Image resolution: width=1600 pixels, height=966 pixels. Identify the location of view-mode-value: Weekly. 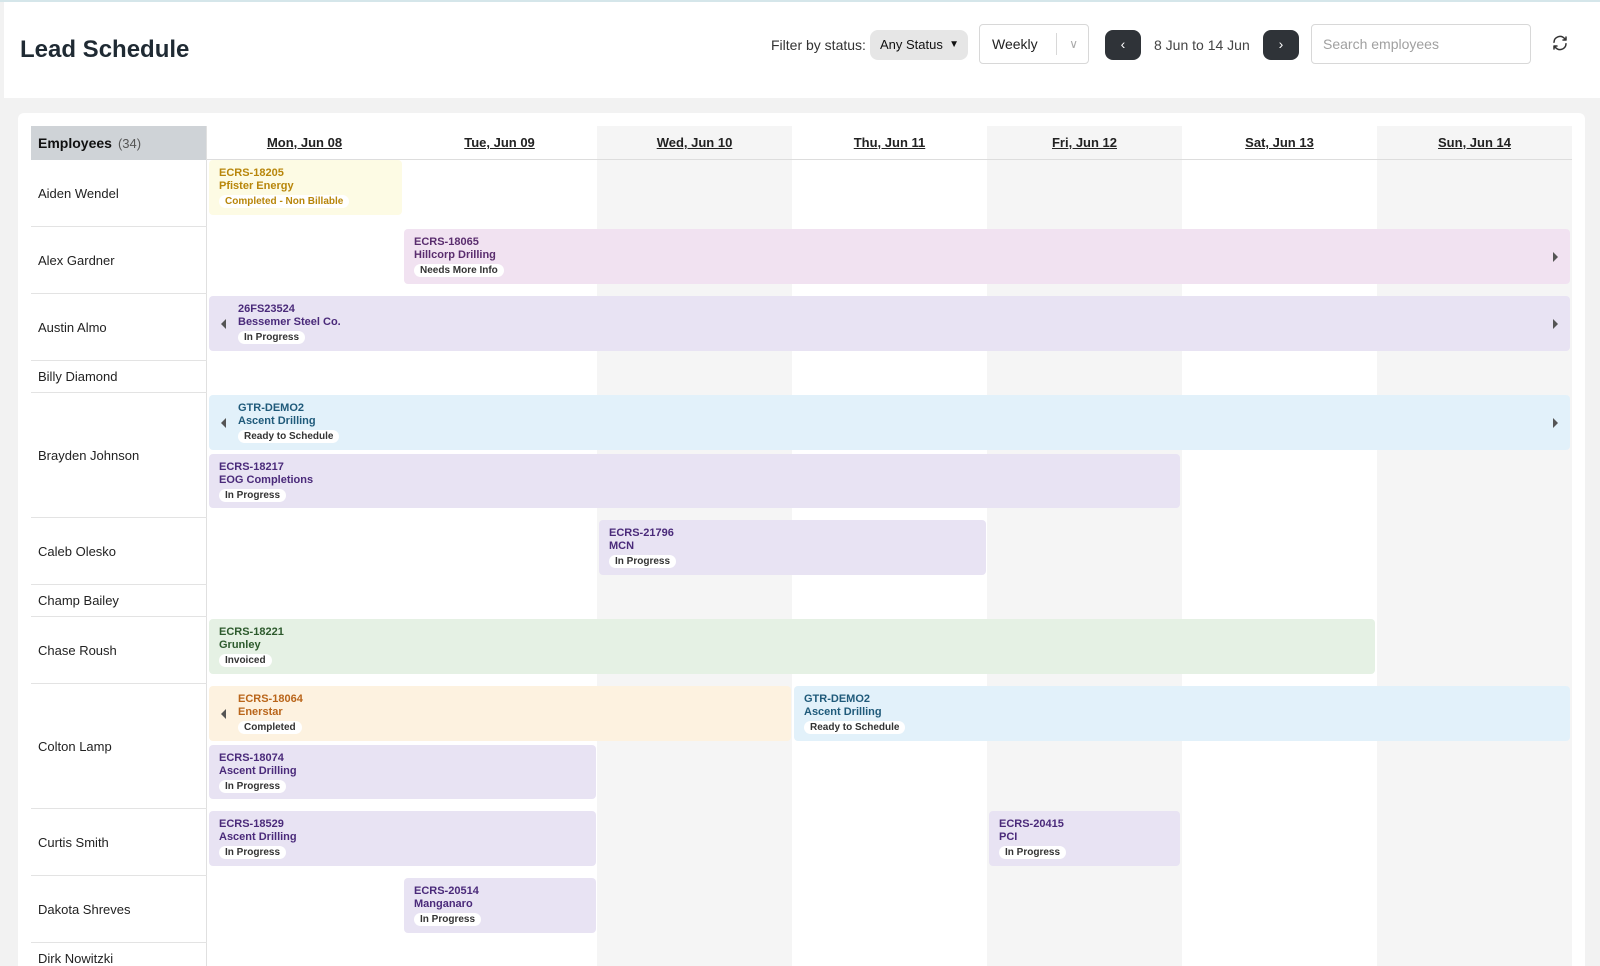
(1015, 44).